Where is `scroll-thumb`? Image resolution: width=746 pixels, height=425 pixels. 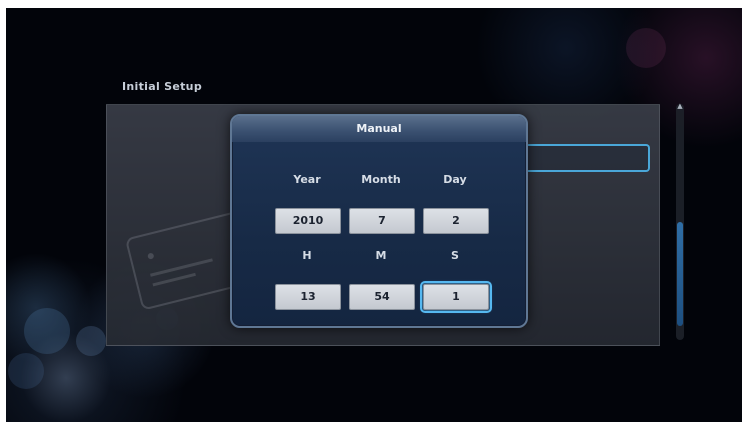
scroll-thumb is located at coordinates (680, 274).